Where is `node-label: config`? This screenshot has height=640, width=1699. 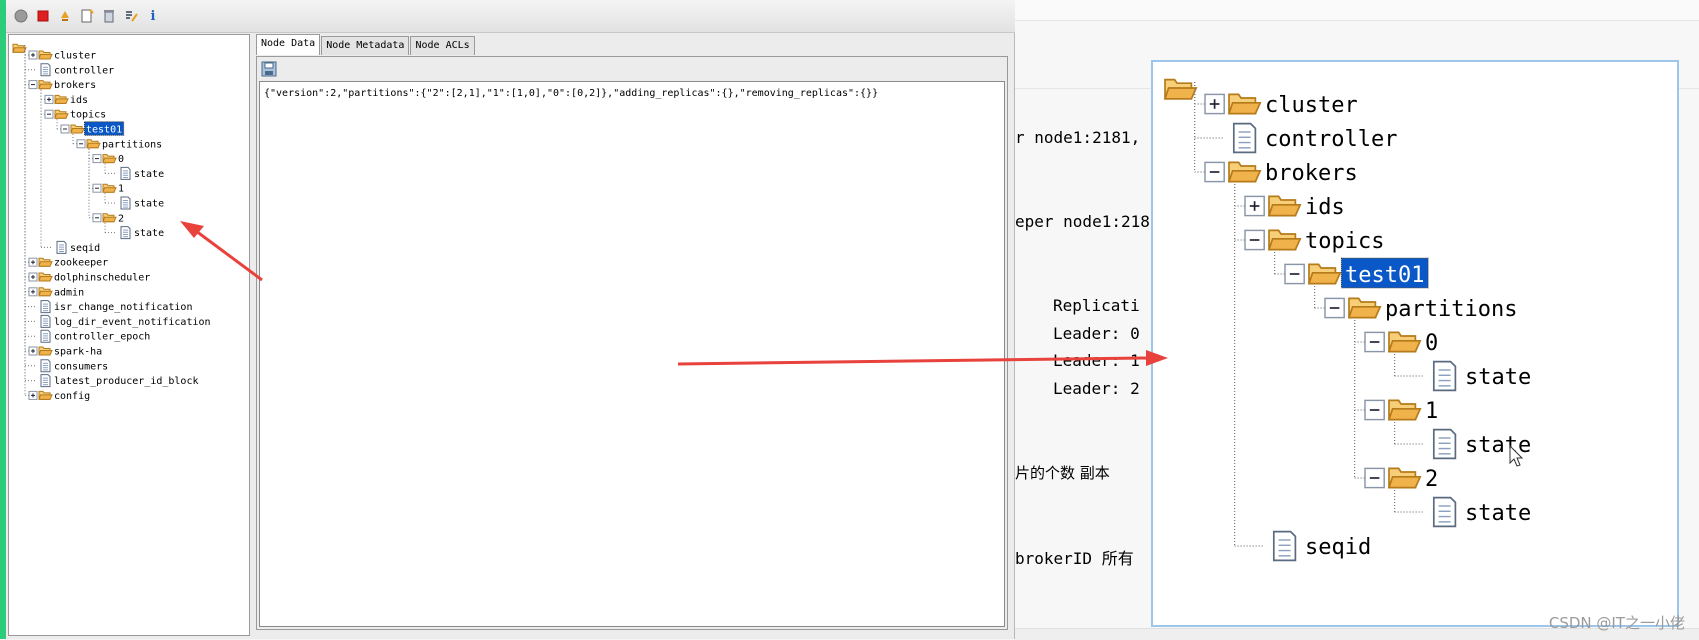
node-label: config is located at coordinates (72, 396).